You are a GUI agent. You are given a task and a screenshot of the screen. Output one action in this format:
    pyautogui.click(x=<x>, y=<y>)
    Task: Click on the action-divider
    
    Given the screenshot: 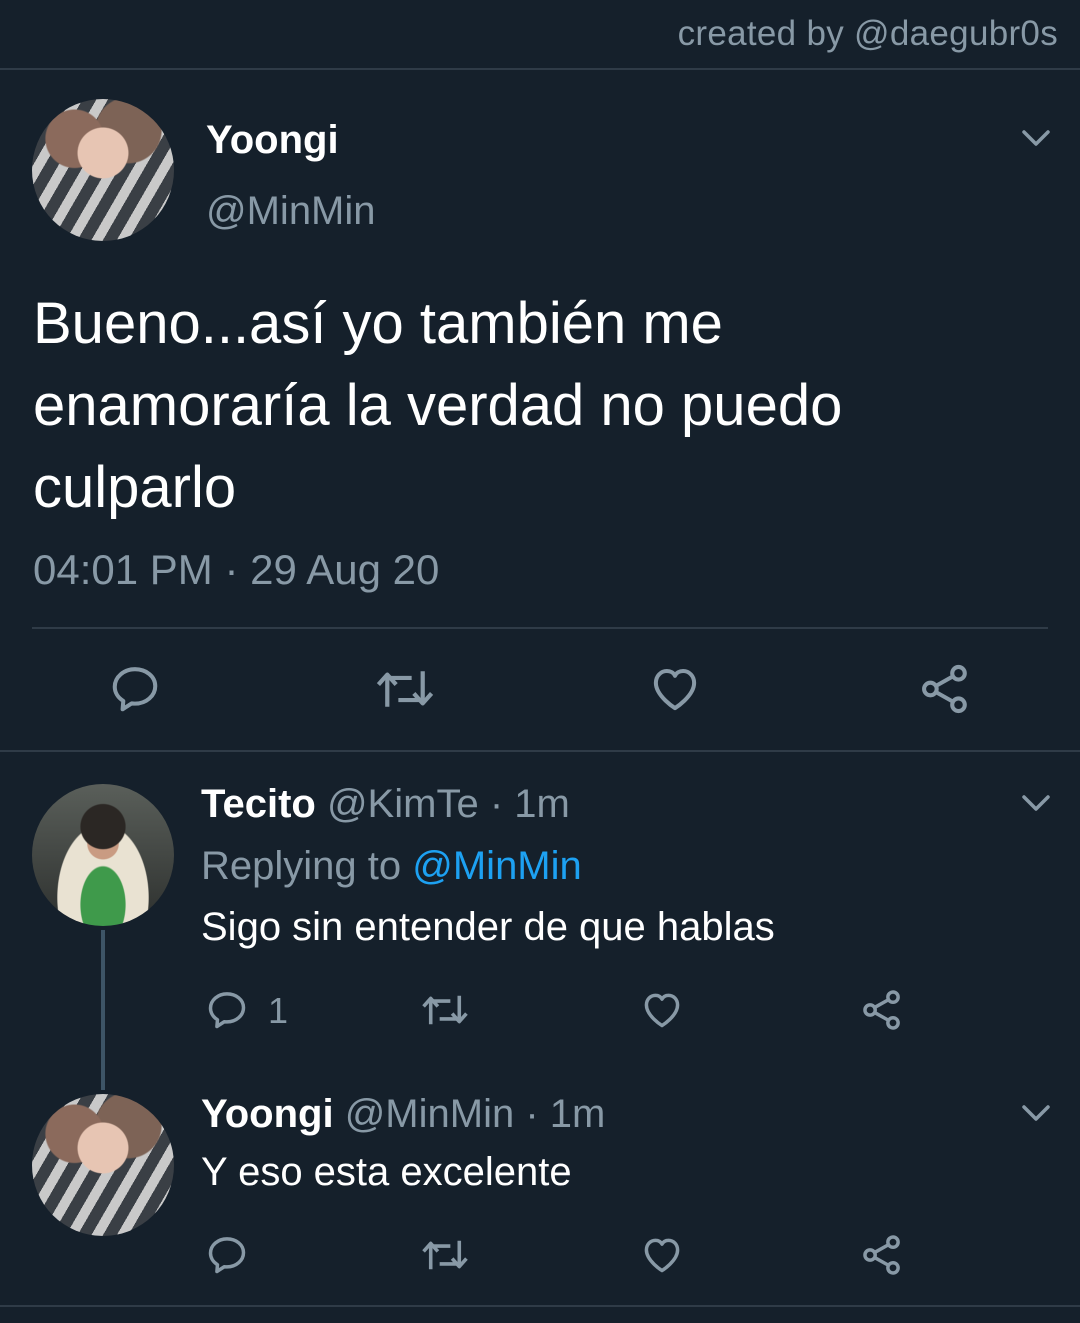 What is the action you would take?
    pyautogui.click(x=540, y=628)
    